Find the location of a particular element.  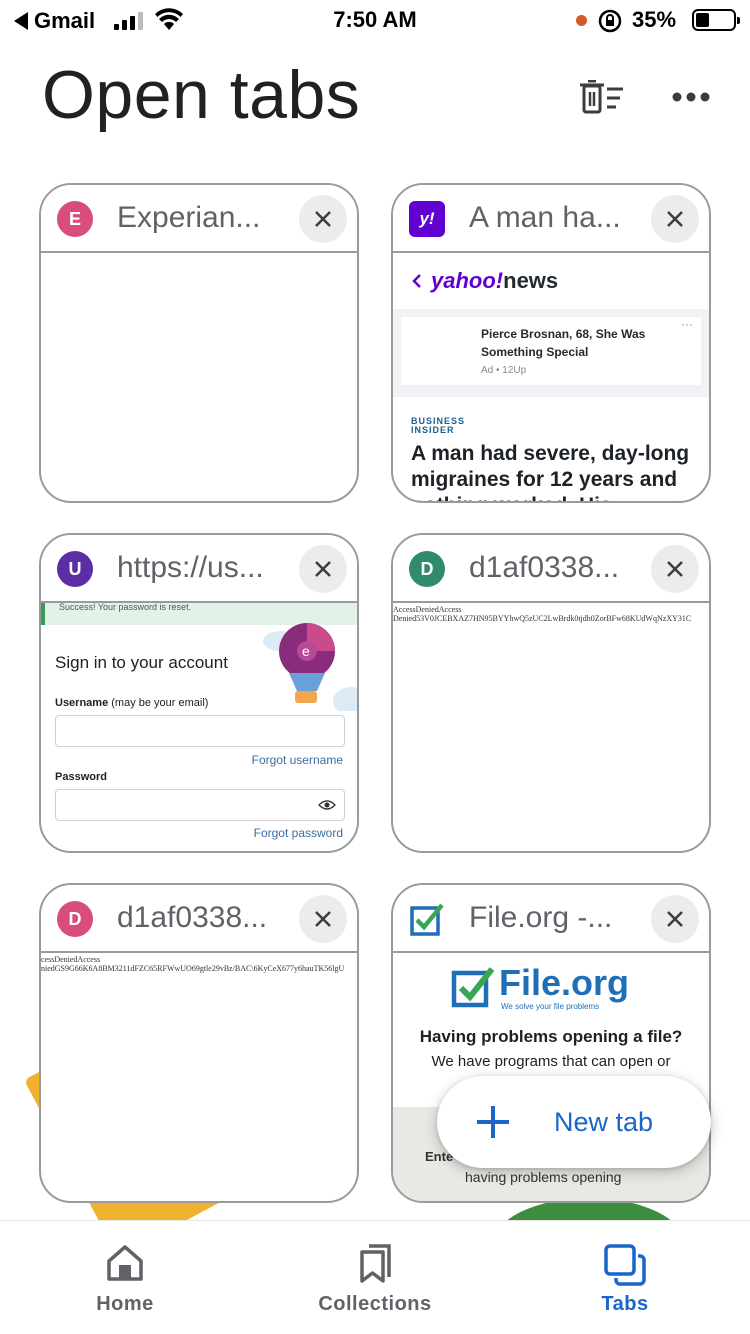

rotation-lock-icon is located at coordinates (610, 21).